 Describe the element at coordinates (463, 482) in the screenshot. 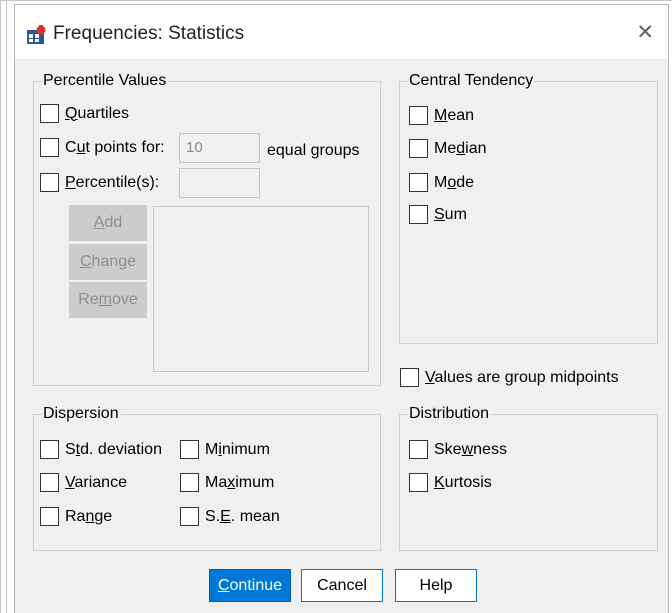

I see `kurtosis-checkbox-label: Kurtosis` at that location.